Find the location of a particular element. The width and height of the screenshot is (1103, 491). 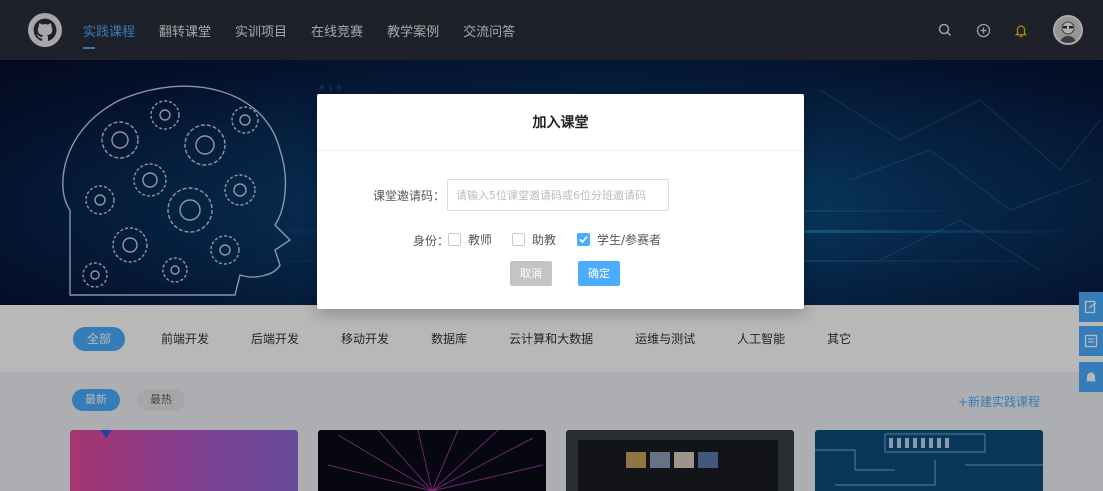

nav-item-training-projects: 实训项目 is located at coordinates (261, 30).